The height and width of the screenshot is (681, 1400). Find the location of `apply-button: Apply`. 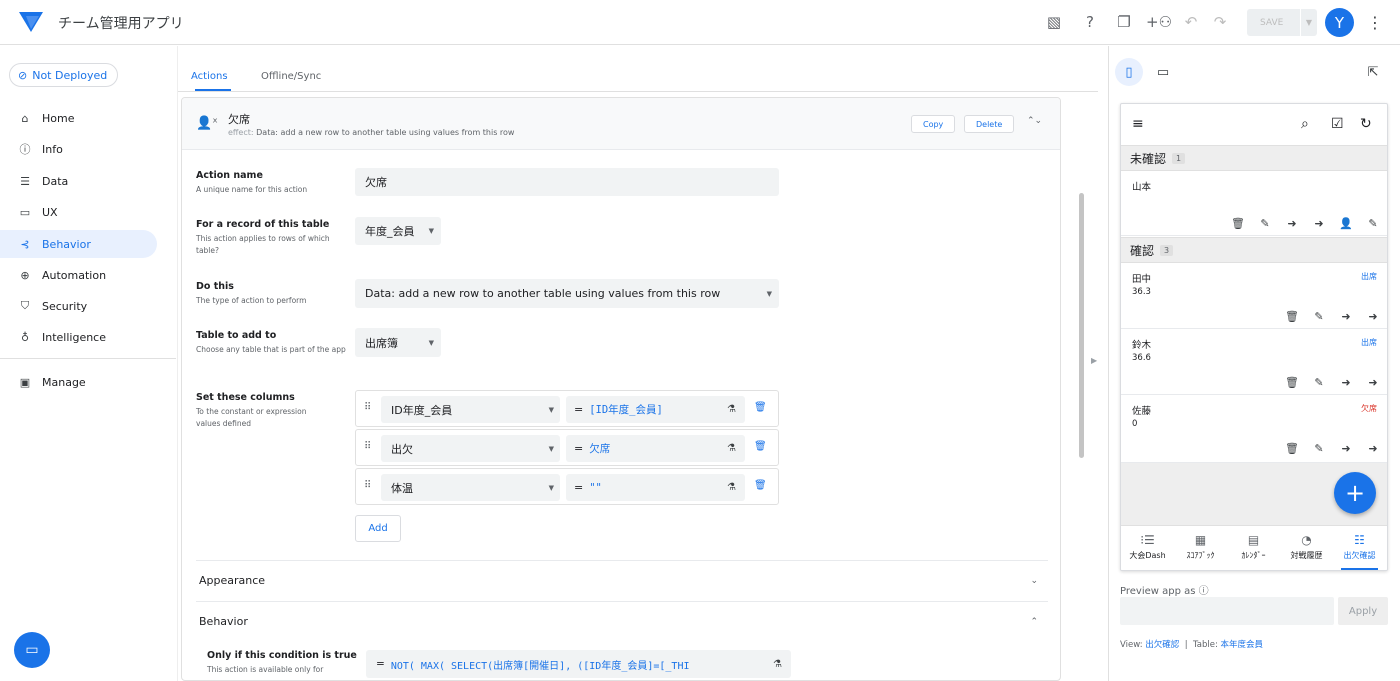

apply-button: Apply is located at coordinates (1363, 611).